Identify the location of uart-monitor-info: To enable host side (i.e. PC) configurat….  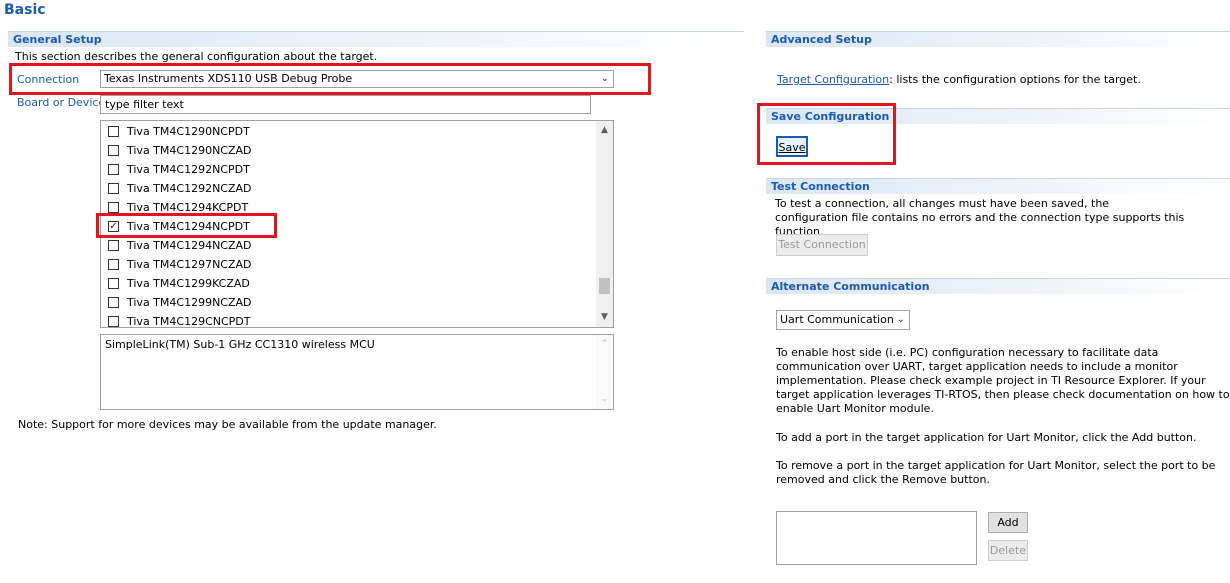
(1003, 381).